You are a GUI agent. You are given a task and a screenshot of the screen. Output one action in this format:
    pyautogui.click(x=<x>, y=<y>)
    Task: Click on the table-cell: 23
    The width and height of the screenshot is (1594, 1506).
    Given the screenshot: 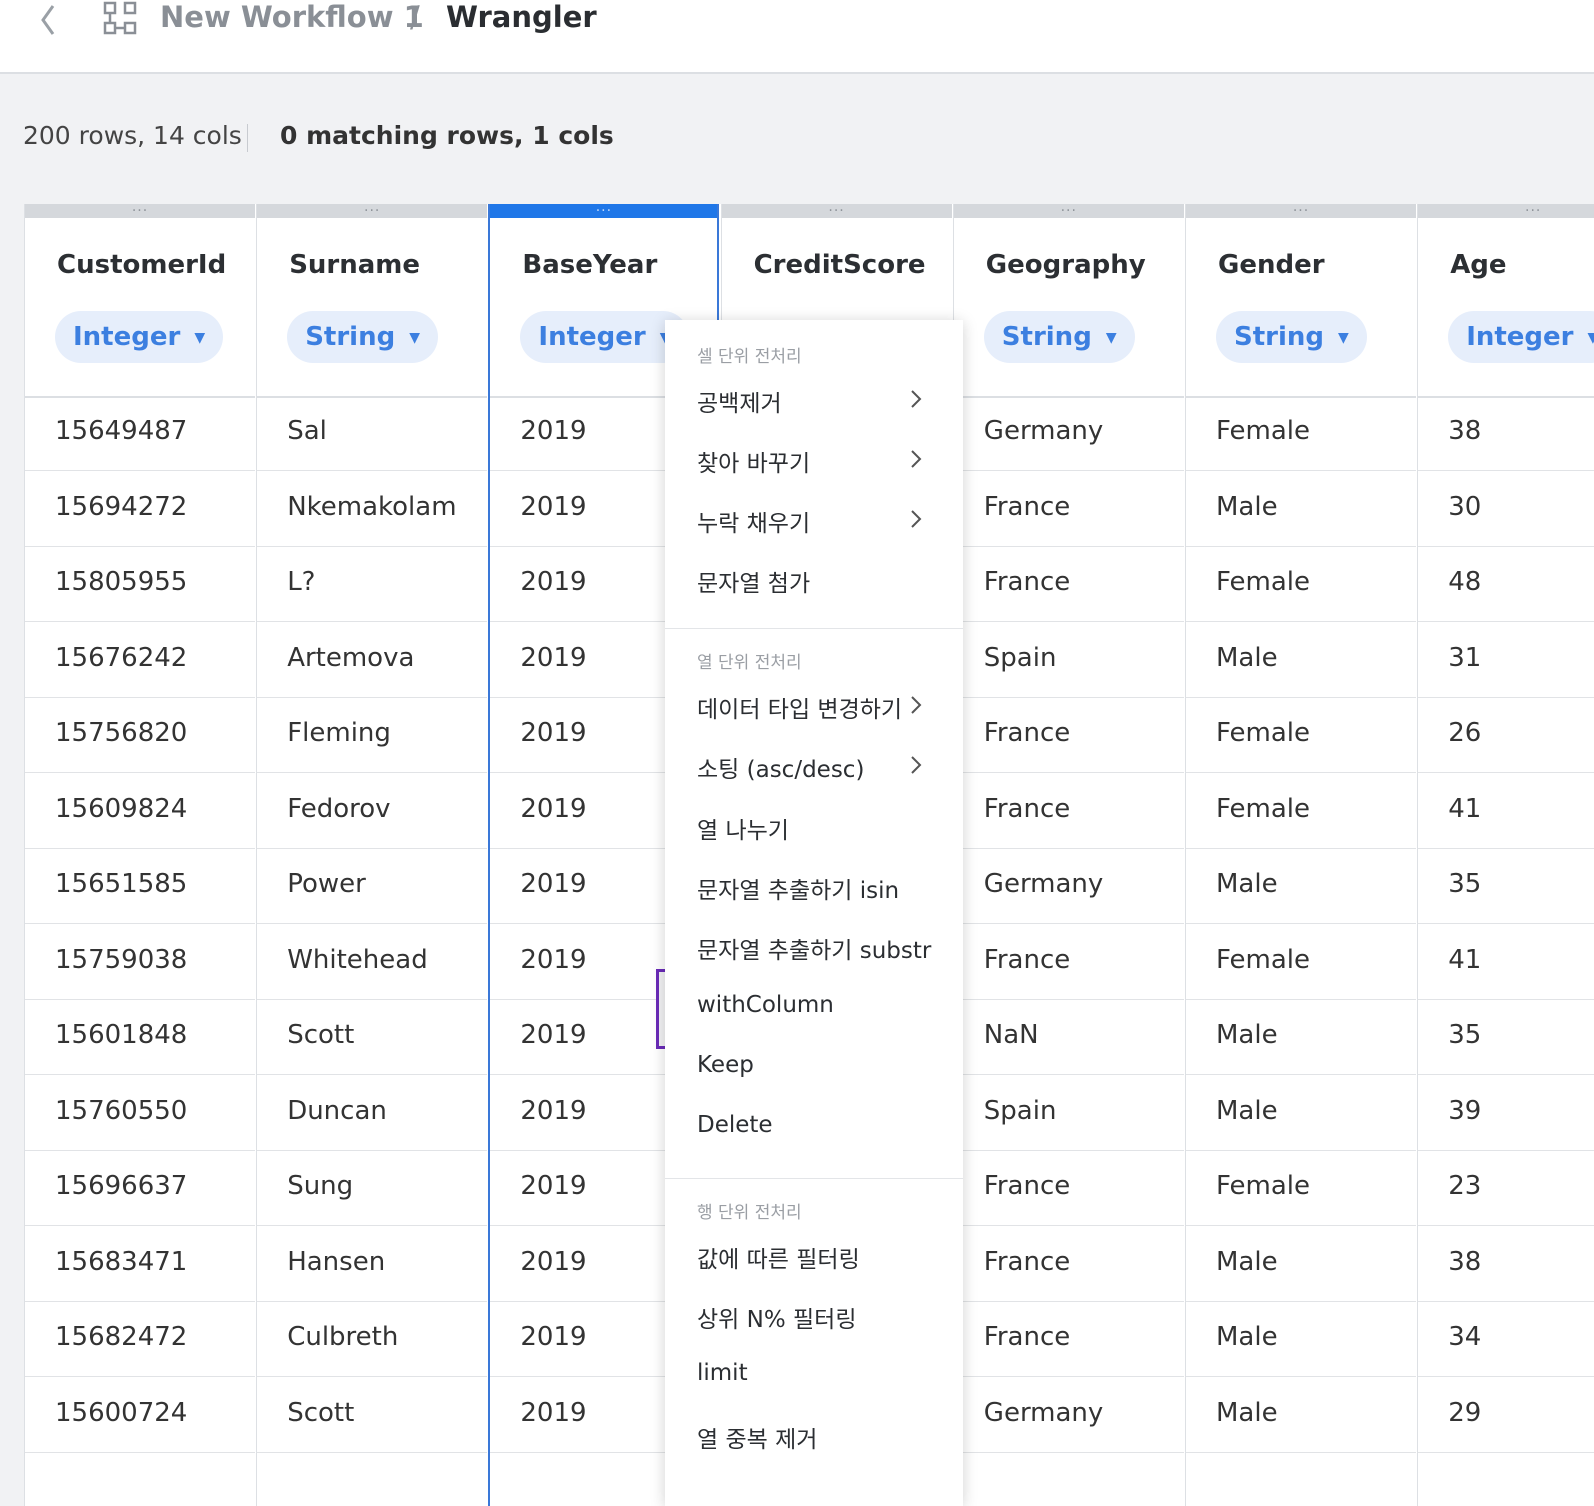 What is the action you would take?
    pyautogui.click(x=1506, y=1188)
    